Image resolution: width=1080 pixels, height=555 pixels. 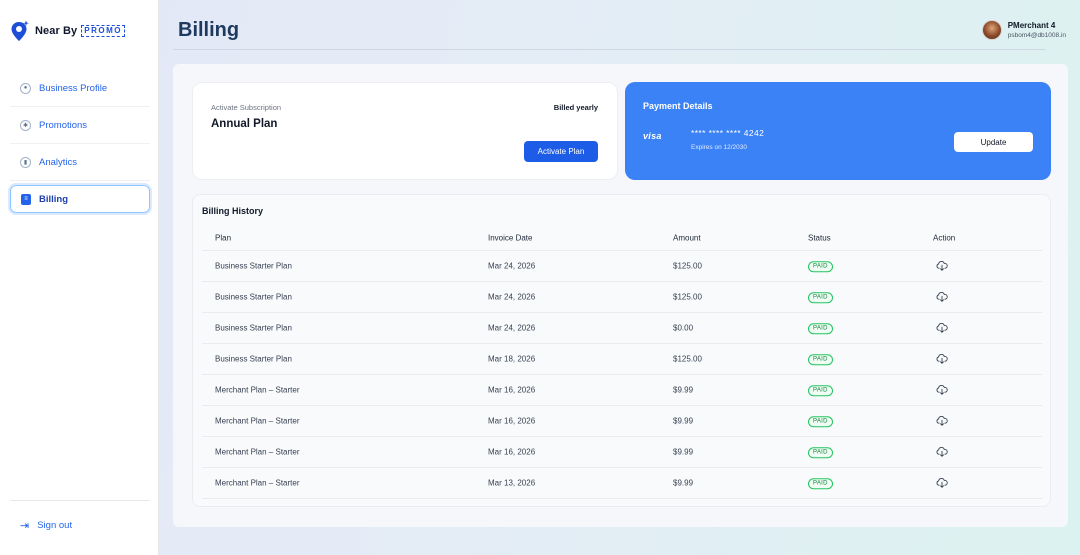 I want to click on sidebar-item-billing: ≡ Billing, so click(x=80, y=199).